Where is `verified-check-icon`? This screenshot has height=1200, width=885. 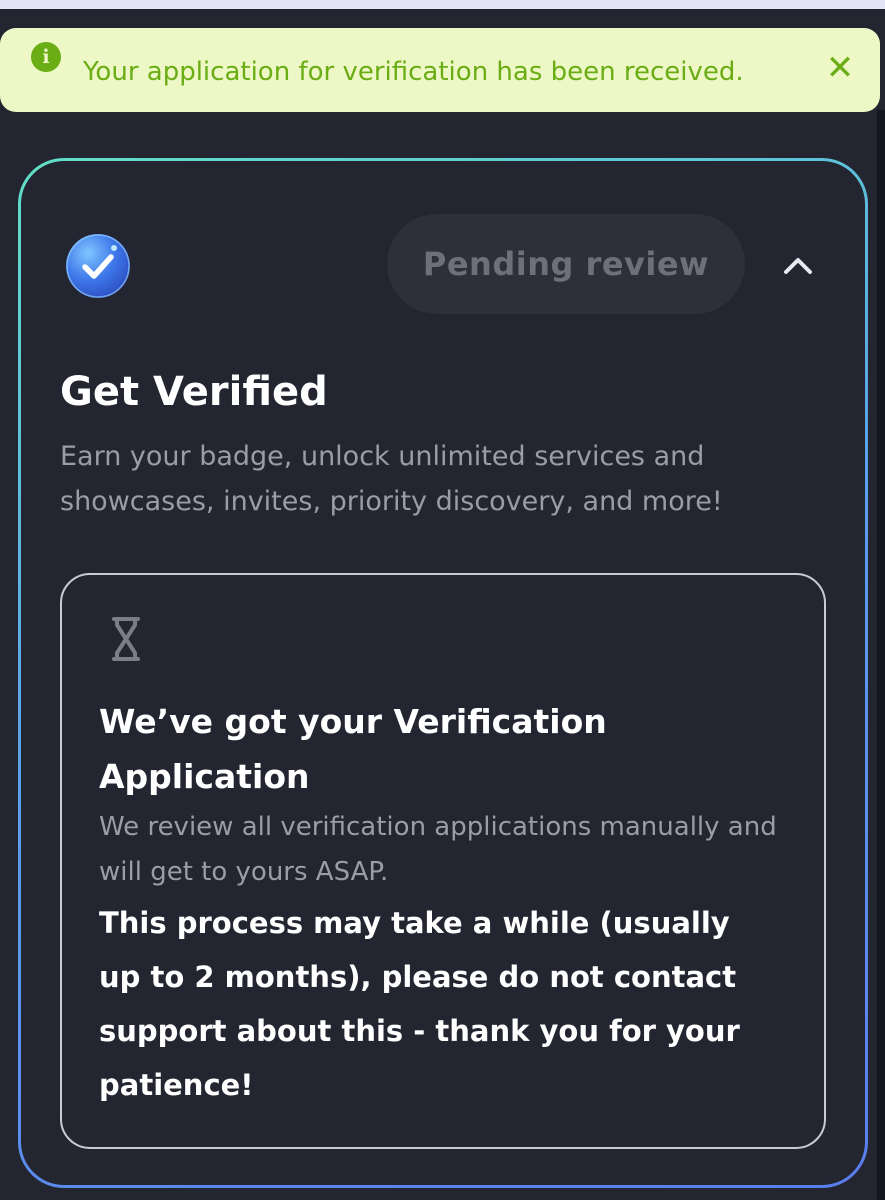 verified-check-icon is located at coordinates (98, 266).